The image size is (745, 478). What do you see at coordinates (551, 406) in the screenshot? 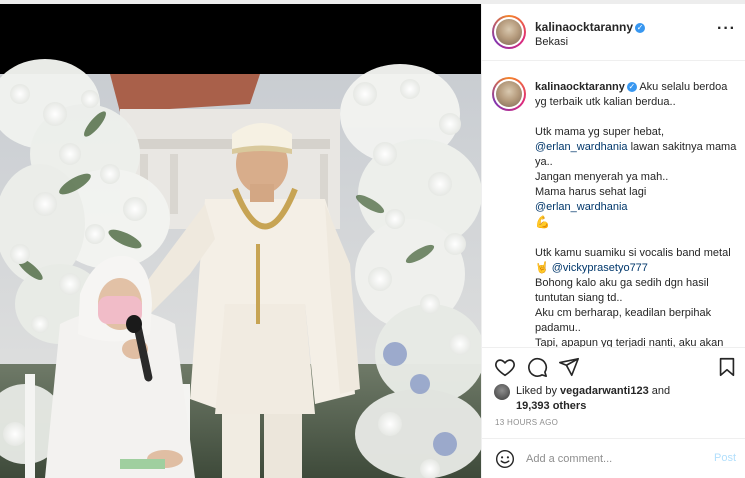
I see `likes-count: 19,393 others` at bounding box center [551, 406].